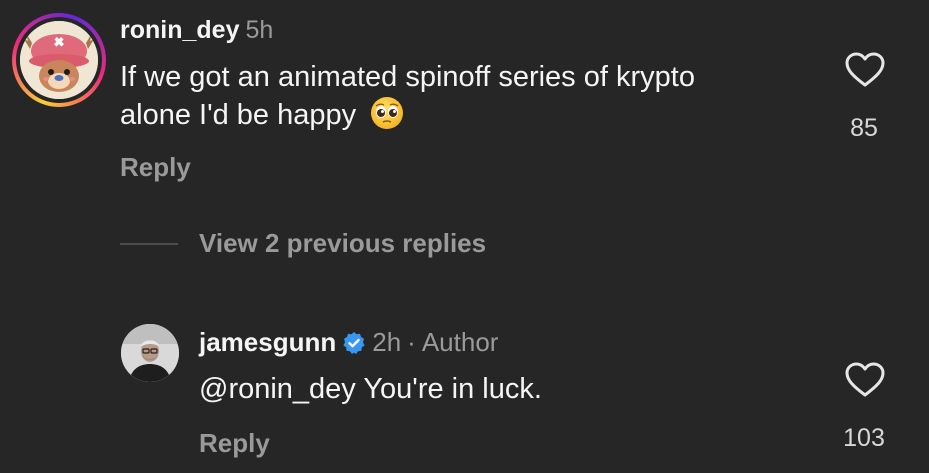 The image size is (929, 473). I want to click on verified-badge-icon, so click(354, 346).